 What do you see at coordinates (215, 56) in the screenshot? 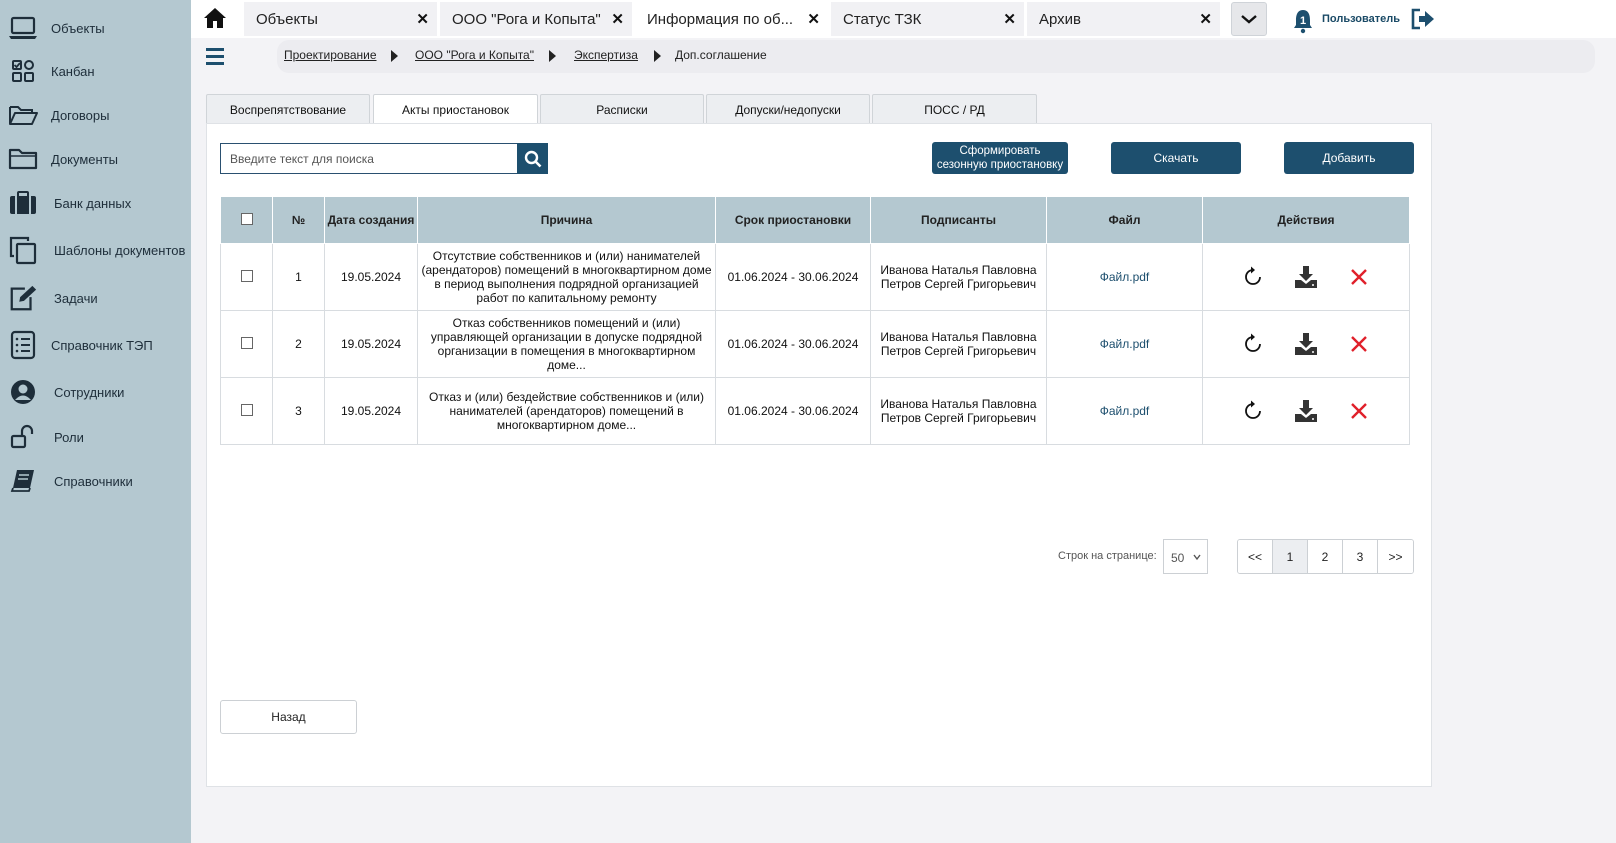
I see `hamburger-menu-icon` at bounding box center [215, 56].